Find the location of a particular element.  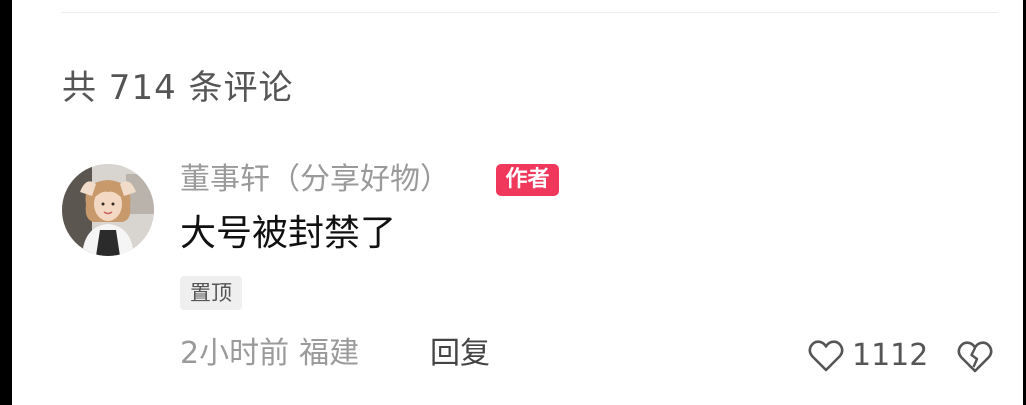

avatar is located at coordinates (108, 210).